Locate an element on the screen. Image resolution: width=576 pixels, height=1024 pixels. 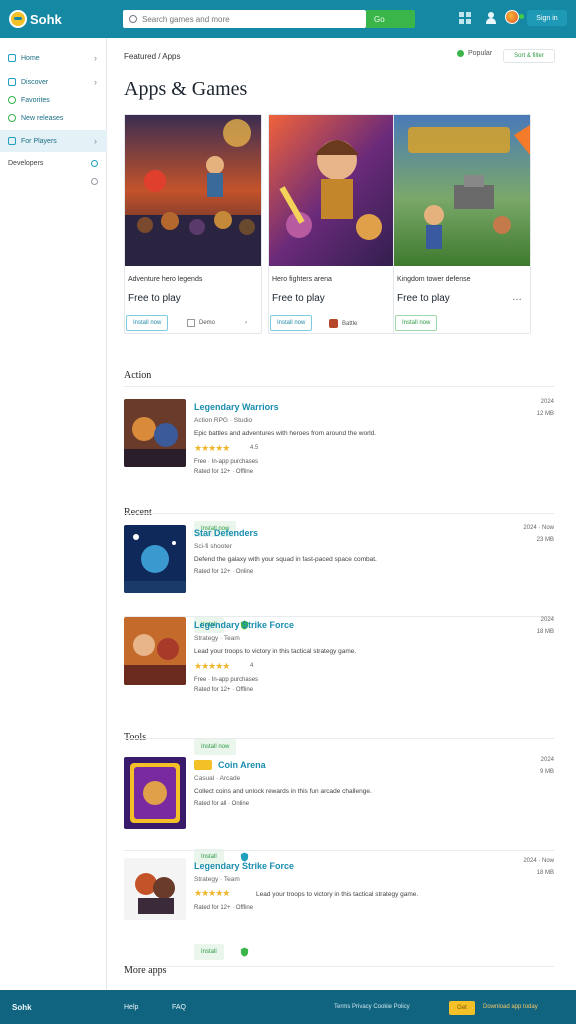
top-navigation-bar: Sohk Go Sign in is located at coordinates (288, 19).